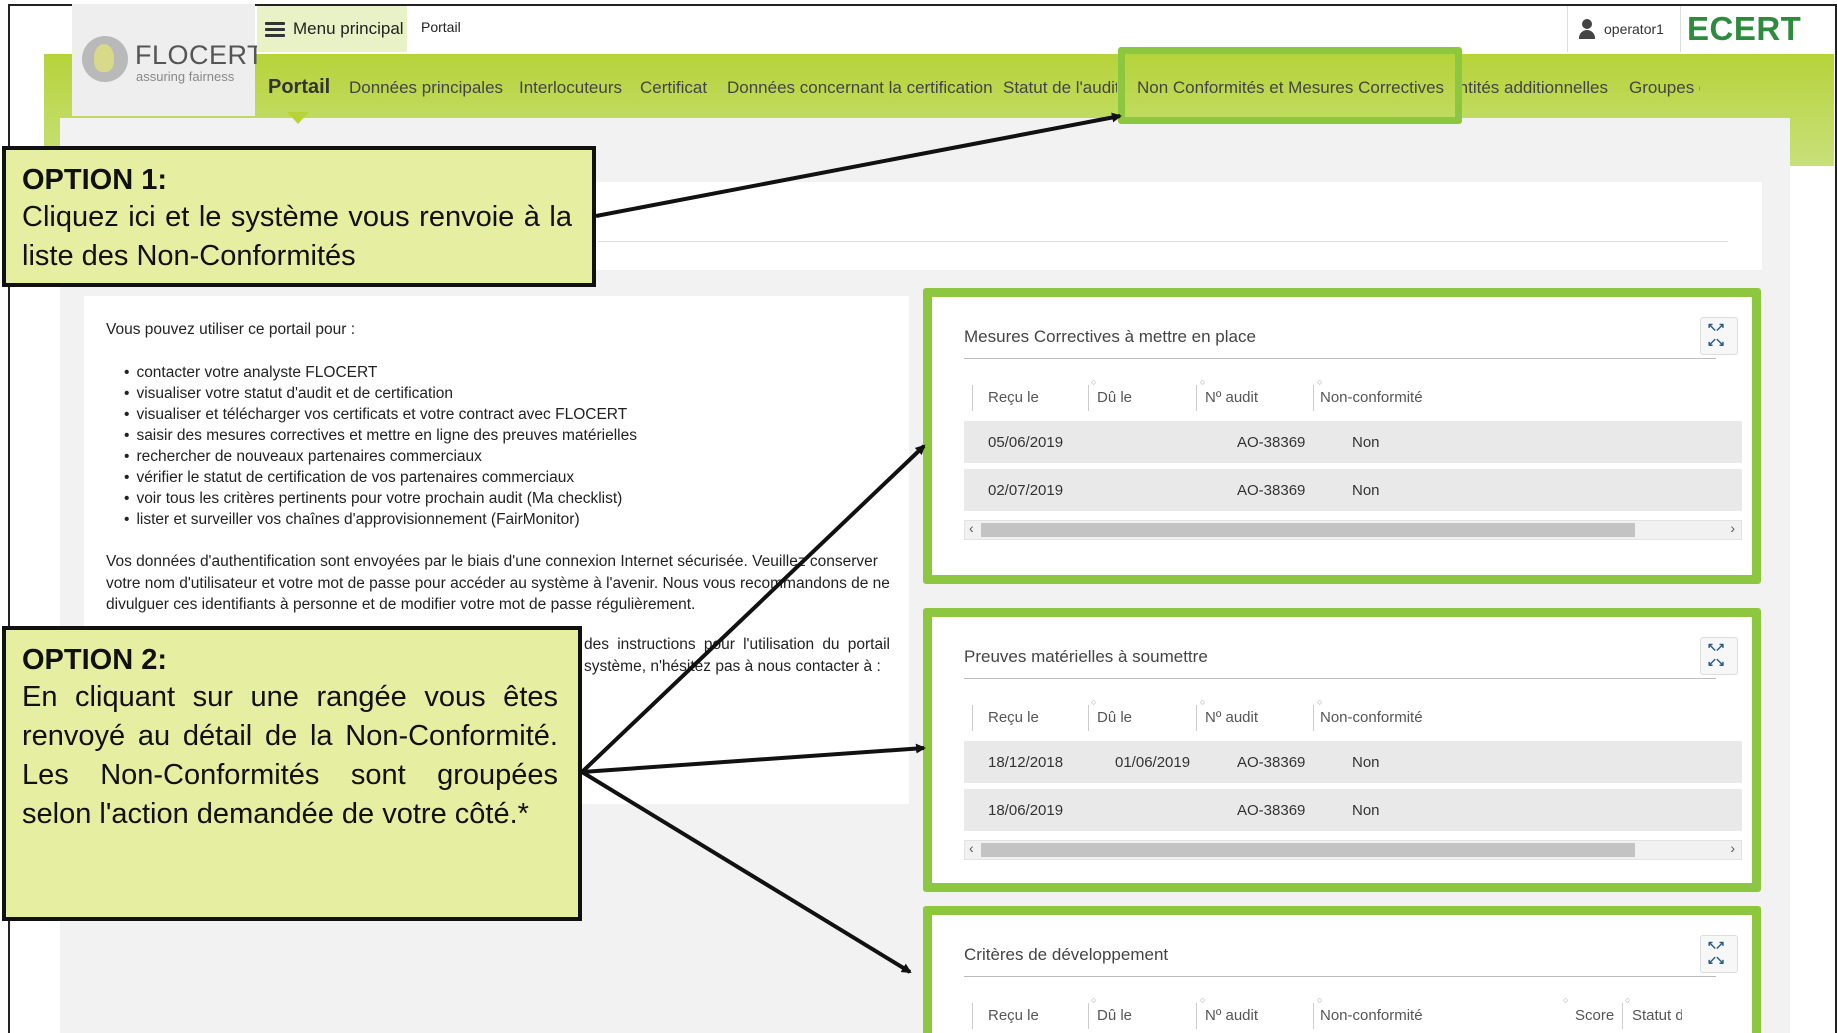 This screenshot has height=1033, width=1837. What do you see at coordinates (1026, 810) in the screenshot?
I see `cell-recu: 18/06/2019` at bounding box center [1026, 810].